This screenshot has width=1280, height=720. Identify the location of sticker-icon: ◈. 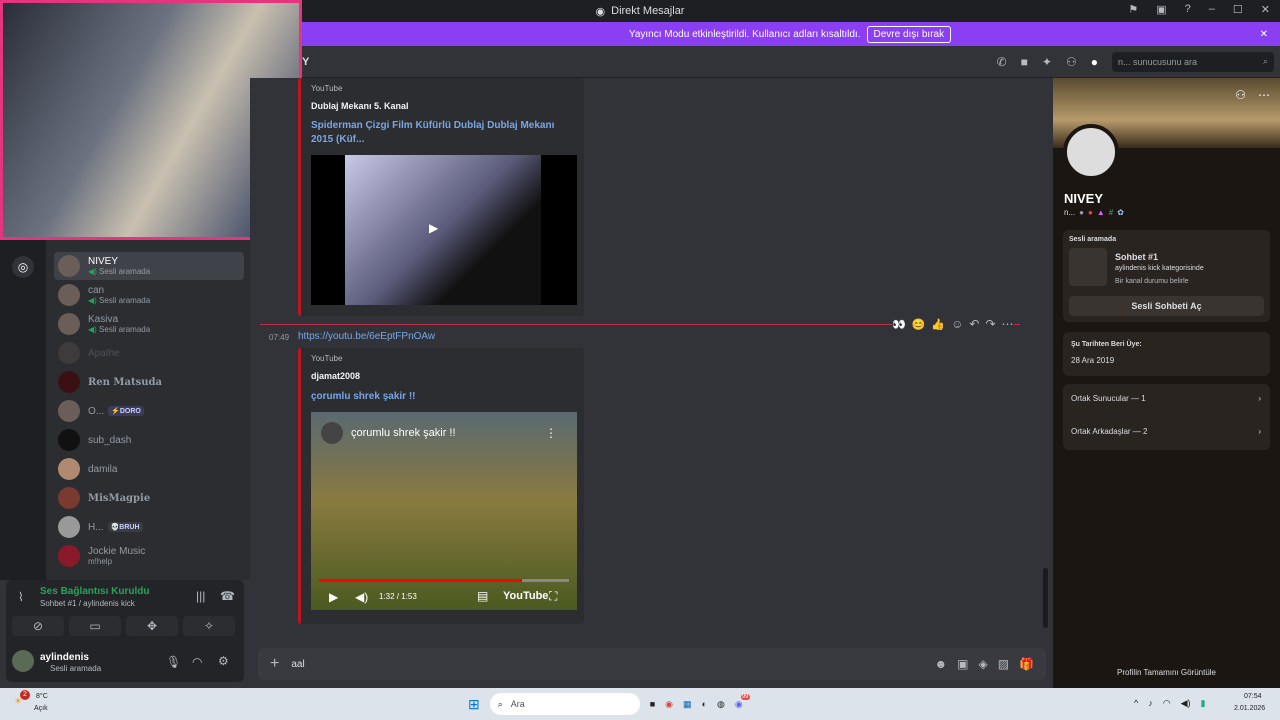
(982, 664).